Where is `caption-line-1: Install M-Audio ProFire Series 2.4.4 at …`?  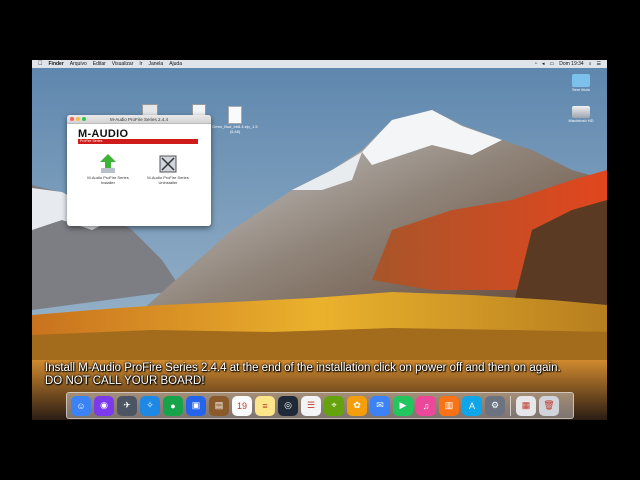
caption-line-1: Install M-Audio ProFire Series 2.4.4 at … is located at coordinates (303, 368).